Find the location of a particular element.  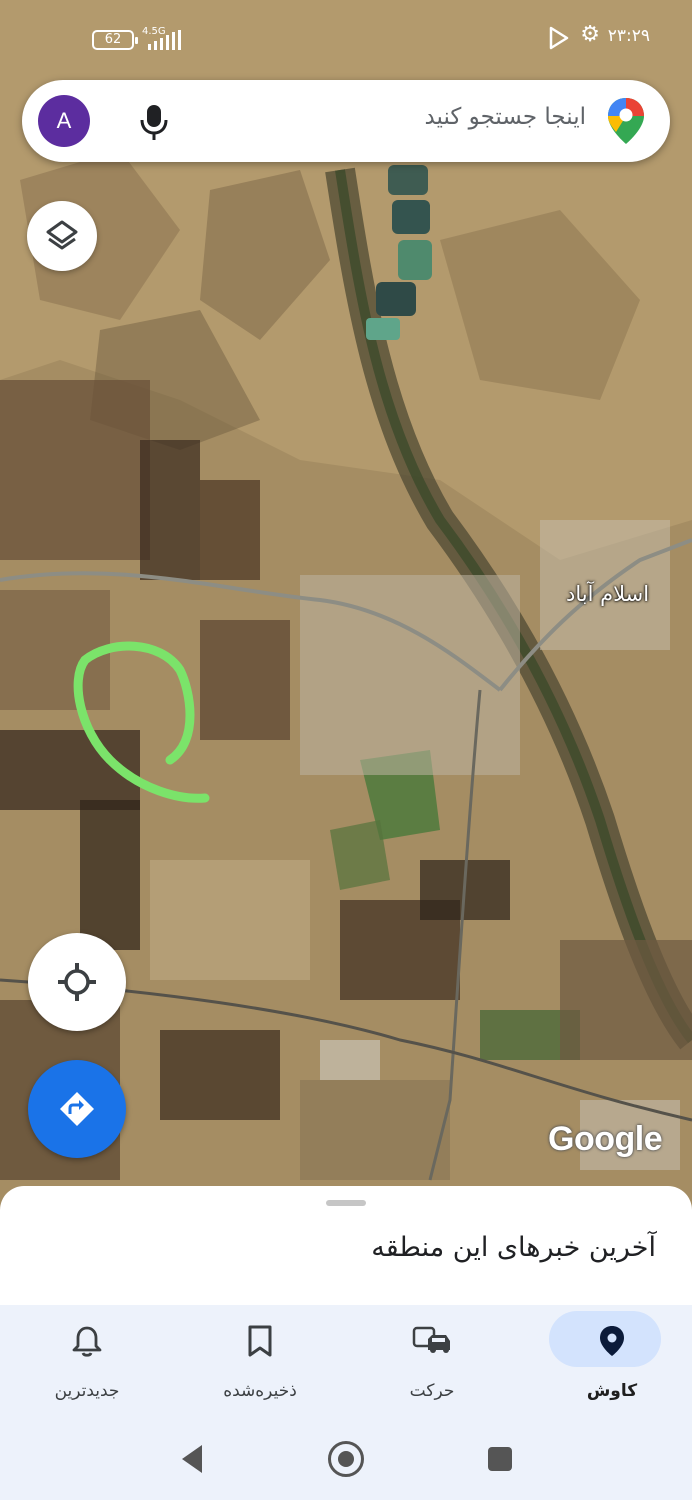

my-location-button is located at coordinates (77, 982).